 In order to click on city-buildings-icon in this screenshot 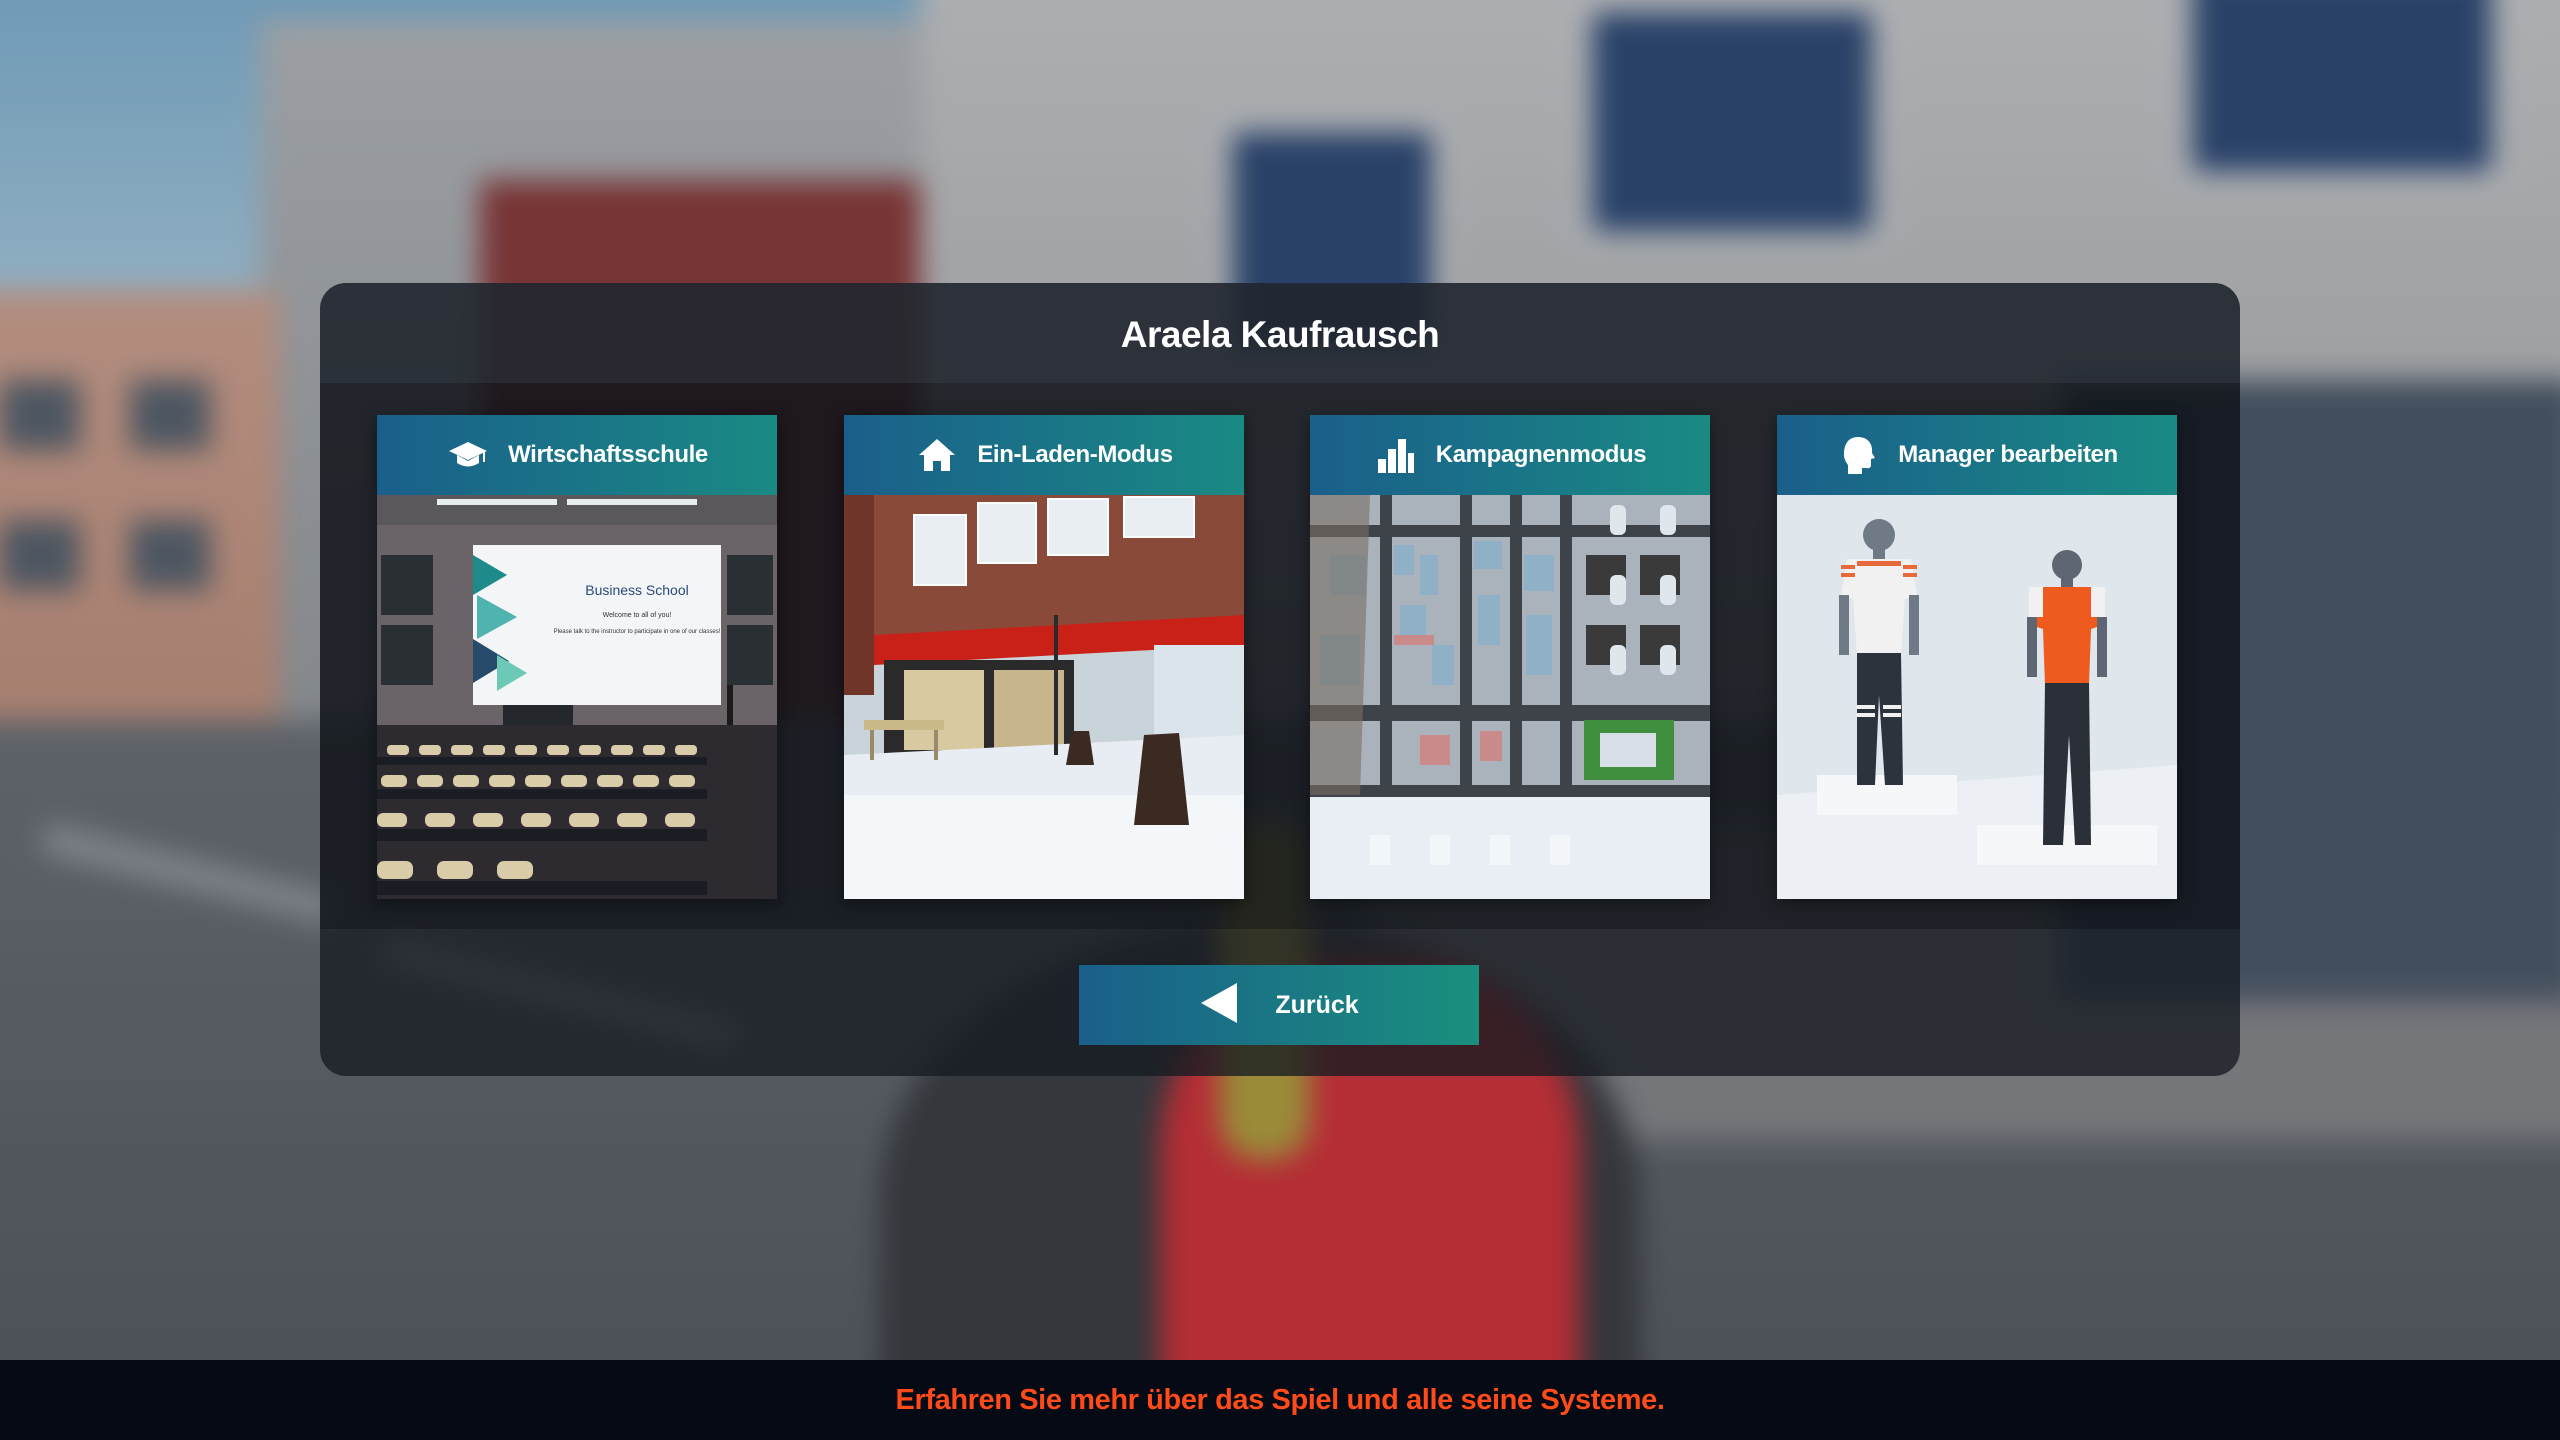, I will do `click(1396, 455)`.